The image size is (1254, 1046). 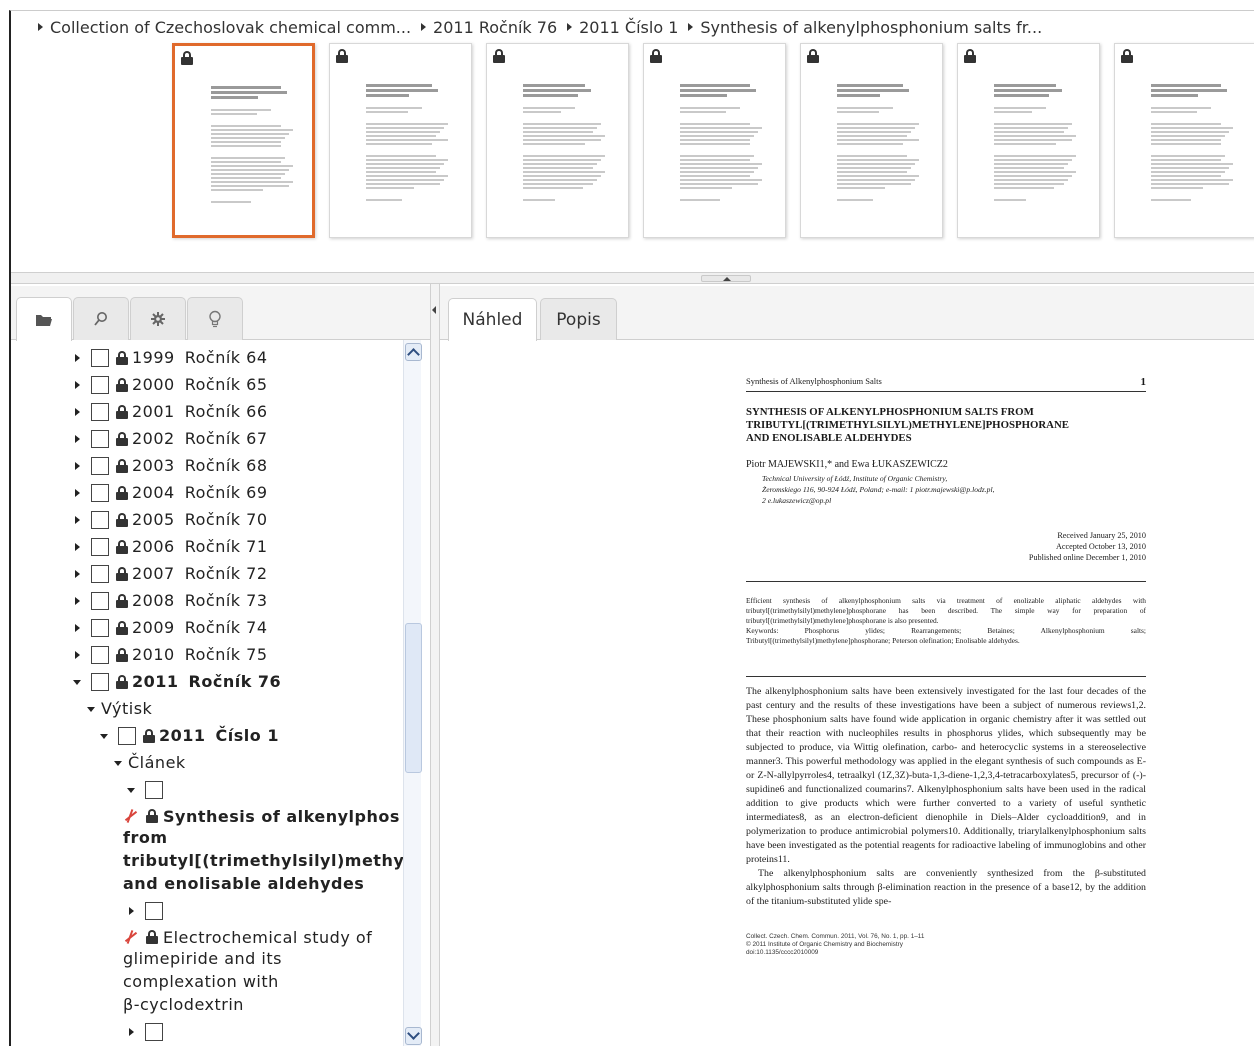 What do you see at coordinates (149, 762) in the screenshot?
I see `tree-node-clanek: Článek` at bounding box center [149, 762].